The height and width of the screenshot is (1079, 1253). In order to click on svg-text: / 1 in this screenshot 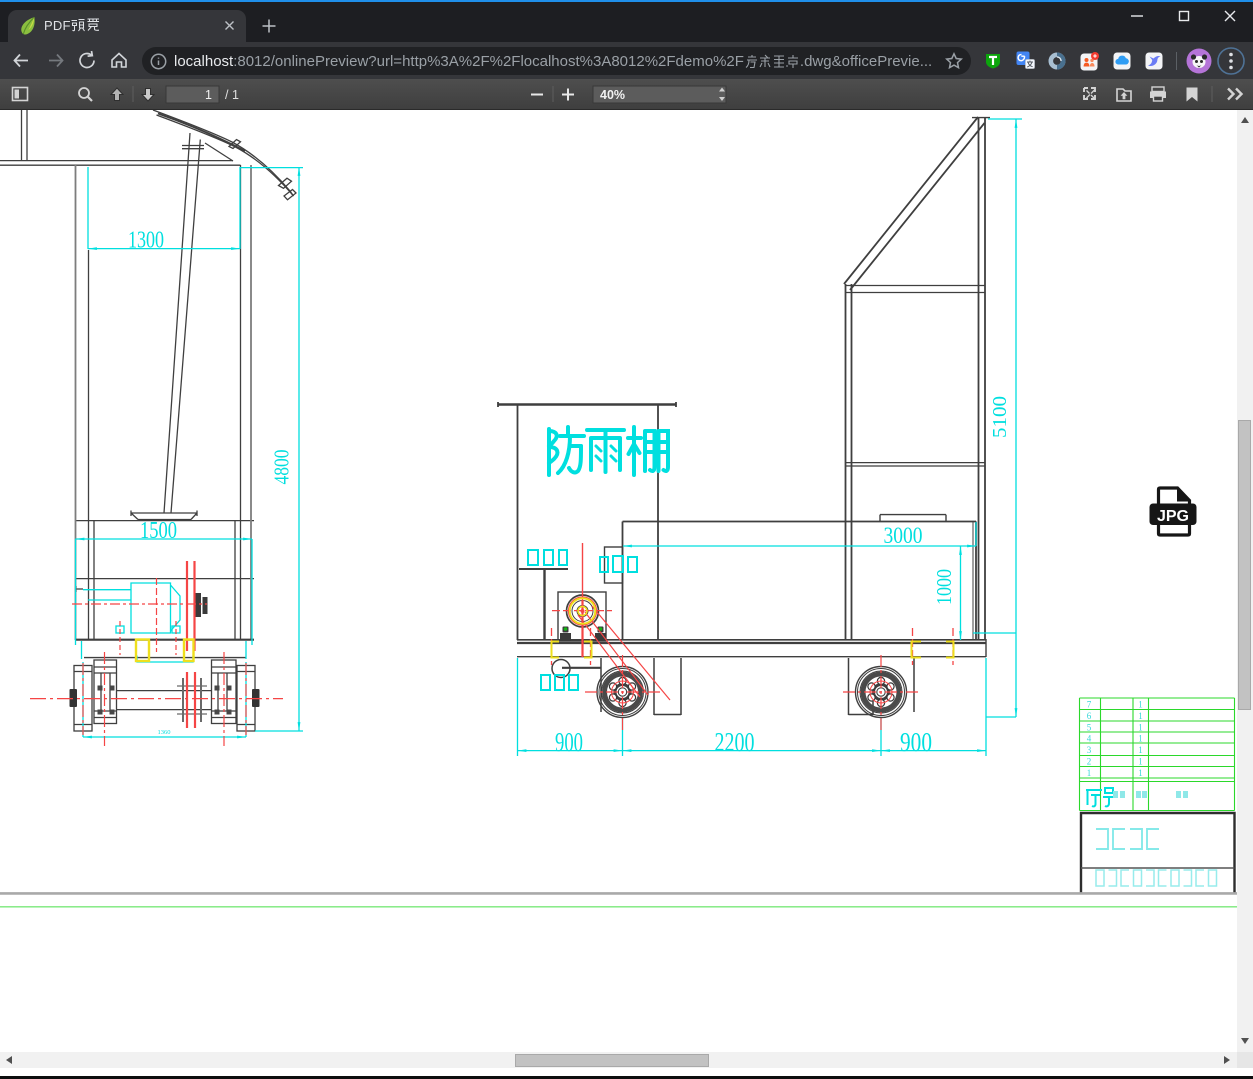, I will do `click(232, 95)`.